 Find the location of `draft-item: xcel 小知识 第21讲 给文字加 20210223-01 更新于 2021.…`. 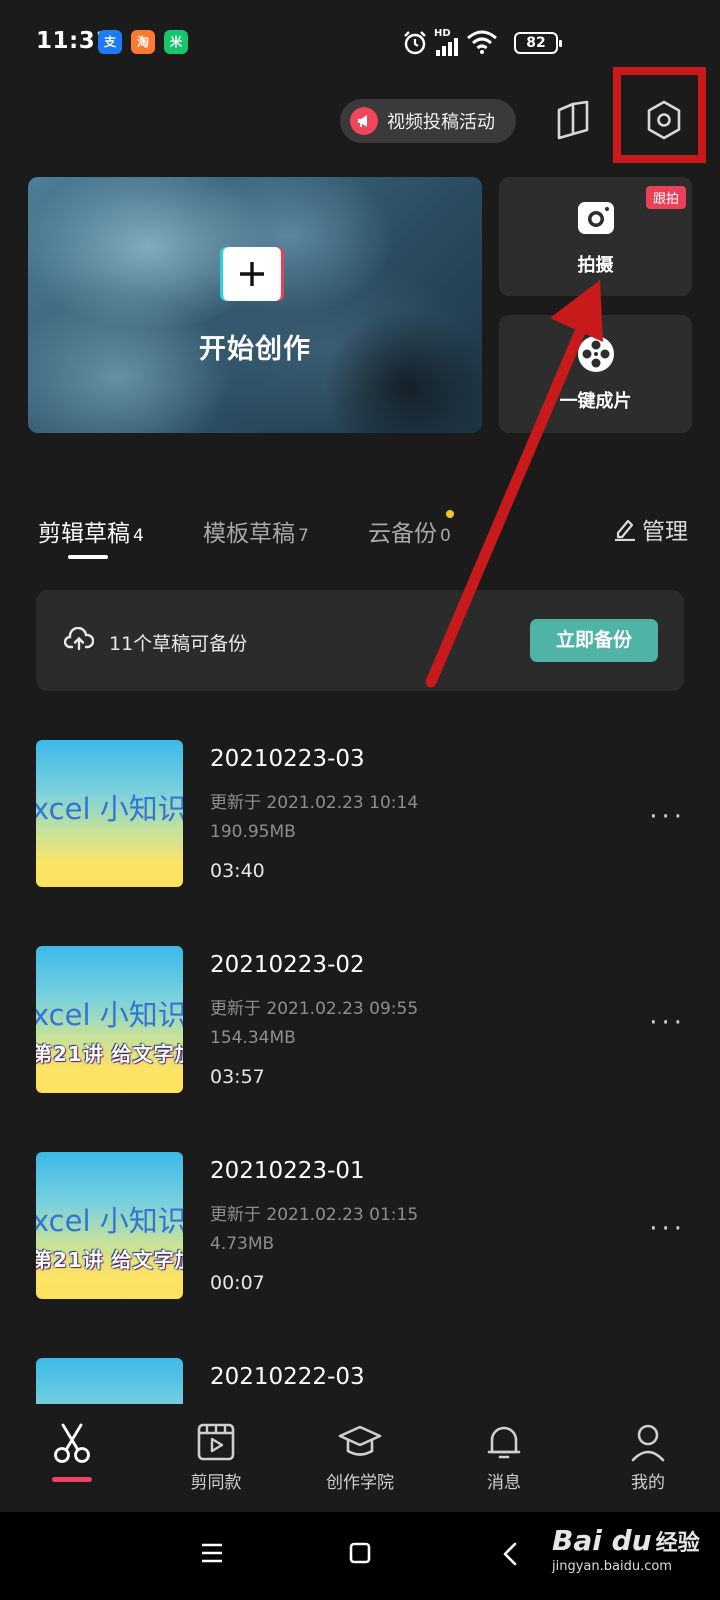

draft-item: xcel 小知识 第21讲 给文字加 20210223-01 更新于 2021.… is located at coordinates (360, 1226).